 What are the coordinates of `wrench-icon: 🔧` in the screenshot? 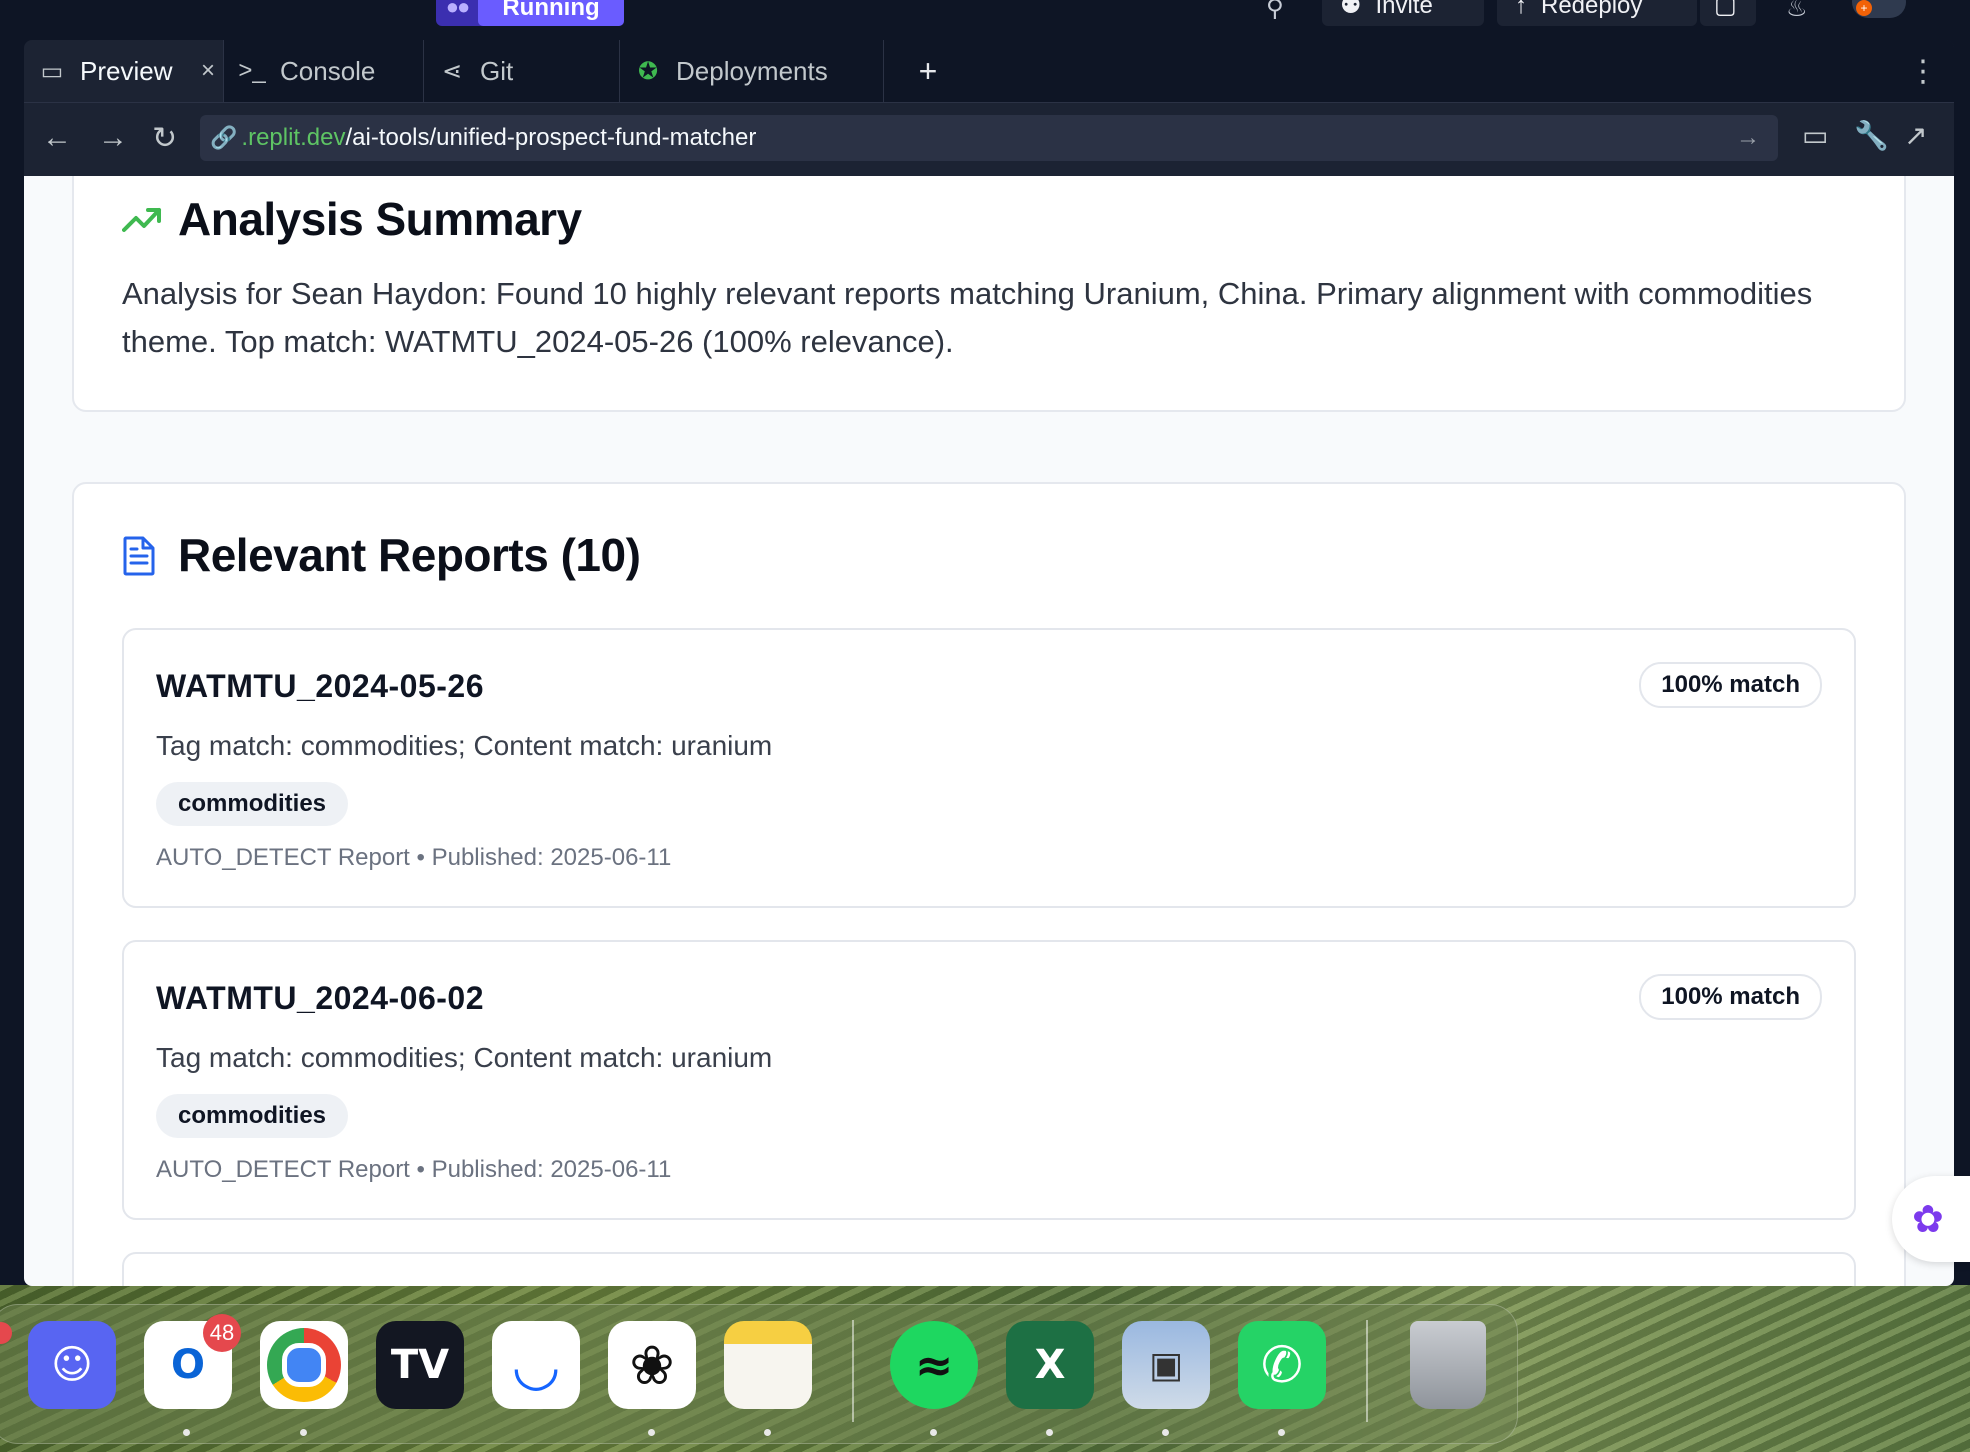 It's located at (1871, 135).